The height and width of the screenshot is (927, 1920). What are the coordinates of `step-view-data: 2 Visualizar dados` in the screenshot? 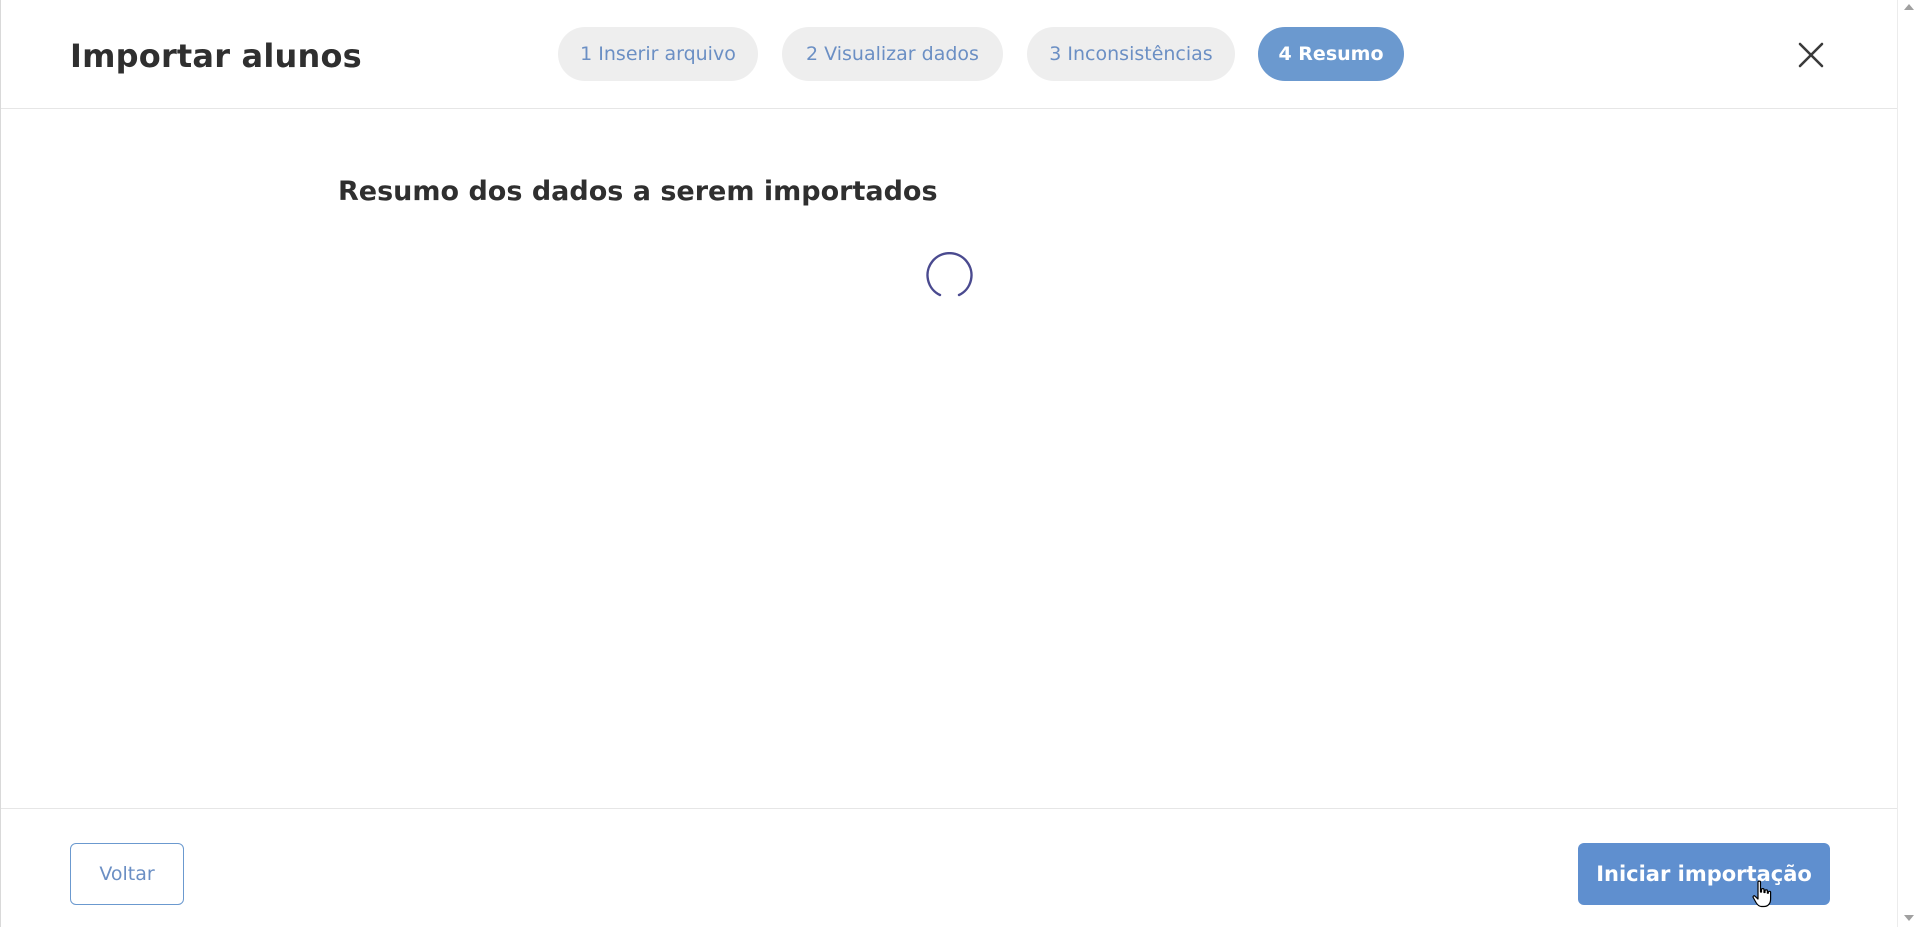 It's located at (892, 54).